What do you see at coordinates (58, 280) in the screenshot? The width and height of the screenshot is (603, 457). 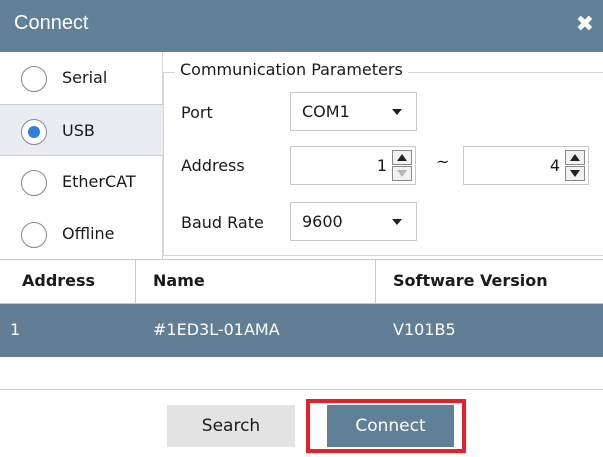 I see `column-header-address: Address` at bounding box center [58, 280].